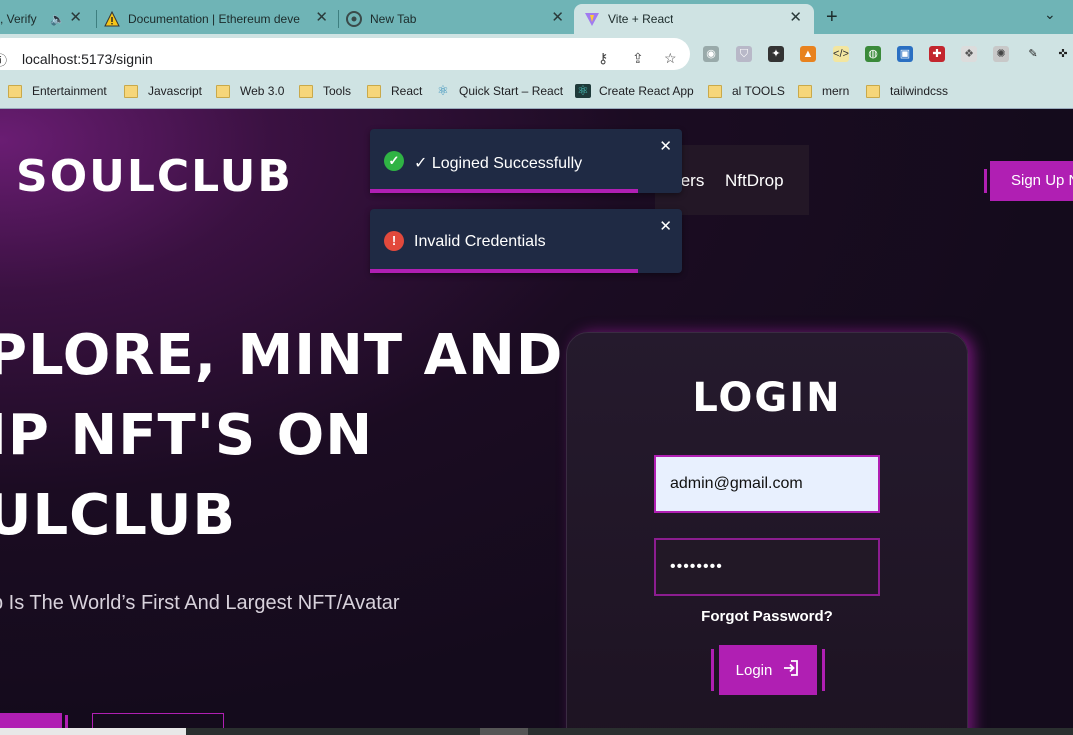  What do you see at coordinates (767, 616) in the screenshot?
I see `forgot-password-link: Forgot Password?` at bounding box center [767, 616].